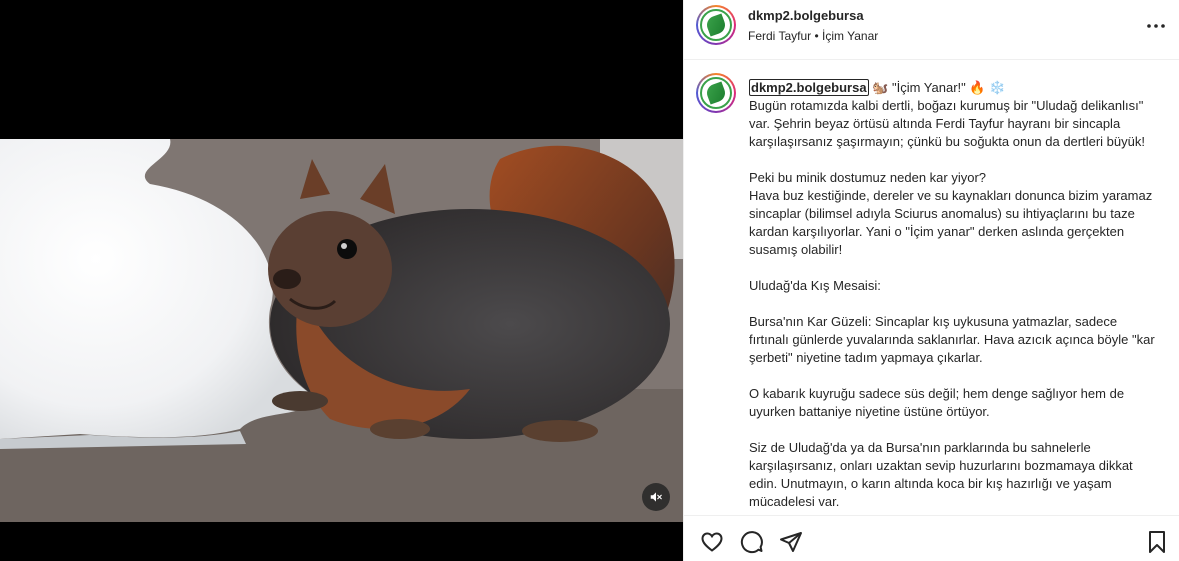 The image size is (1179, 561). I want to click on comment-icon, so click(751, 542).